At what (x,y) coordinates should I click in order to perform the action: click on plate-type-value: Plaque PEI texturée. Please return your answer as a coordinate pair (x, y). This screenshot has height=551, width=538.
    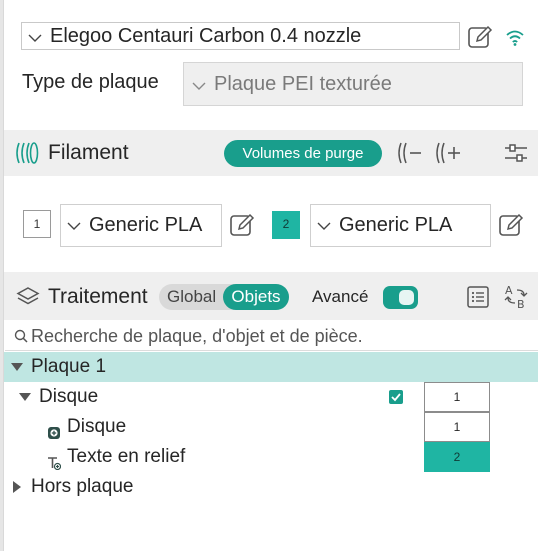
    Looking at the image, I should click on (303, 84).